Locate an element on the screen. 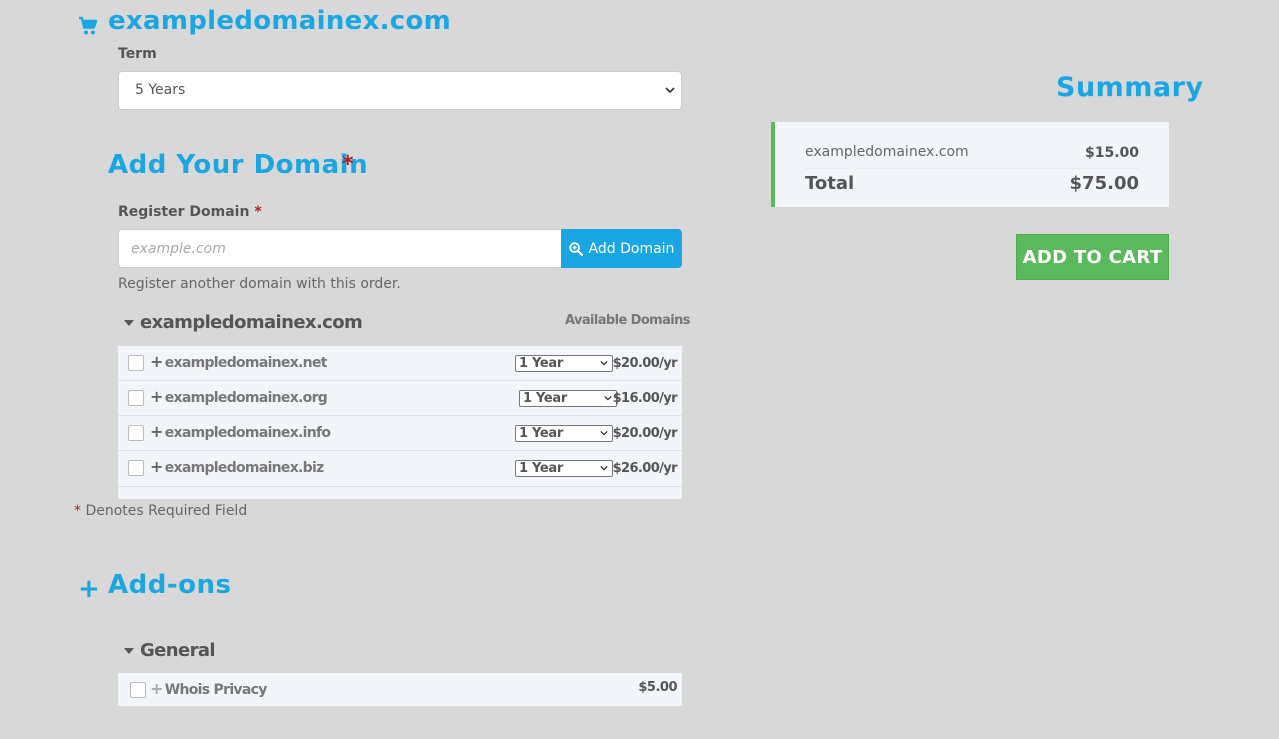 The height and width of the screenshot is (739, 1279). required-field-note: * Denotes Required Field is located at coordinates (160, 511).